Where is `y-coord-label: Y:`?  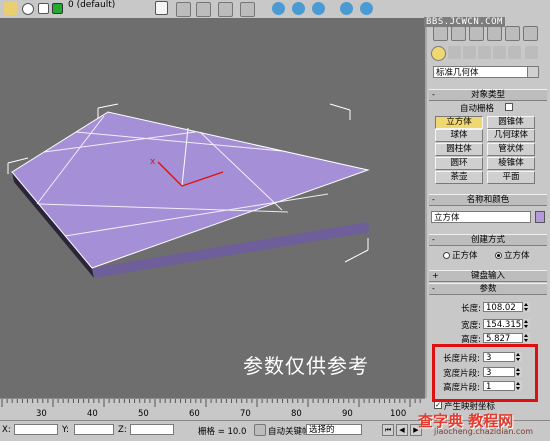
y-coord-label: Y: is located at coordinates (65, 430).